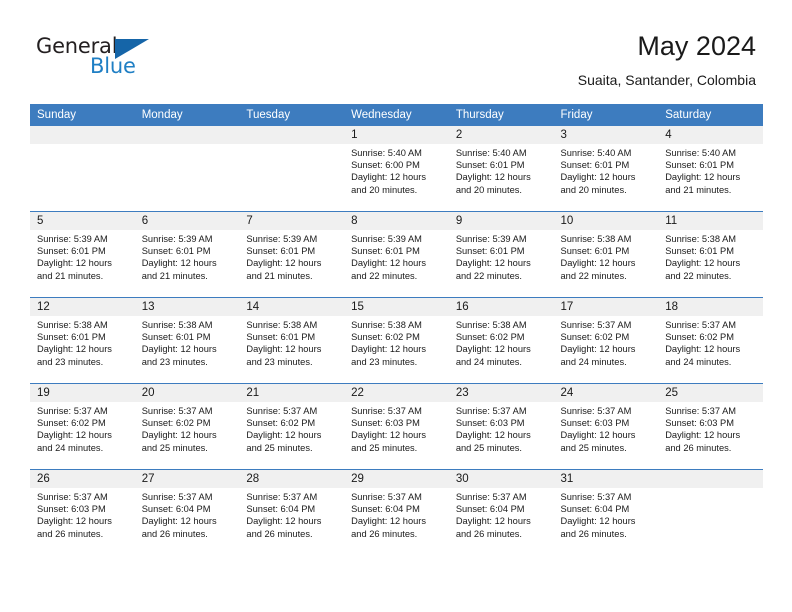 The width and height of the screenshot is (792, 612). Describe the element at coordinates (396, 307) in the screenshot. I see `day-number: 15` at that location.